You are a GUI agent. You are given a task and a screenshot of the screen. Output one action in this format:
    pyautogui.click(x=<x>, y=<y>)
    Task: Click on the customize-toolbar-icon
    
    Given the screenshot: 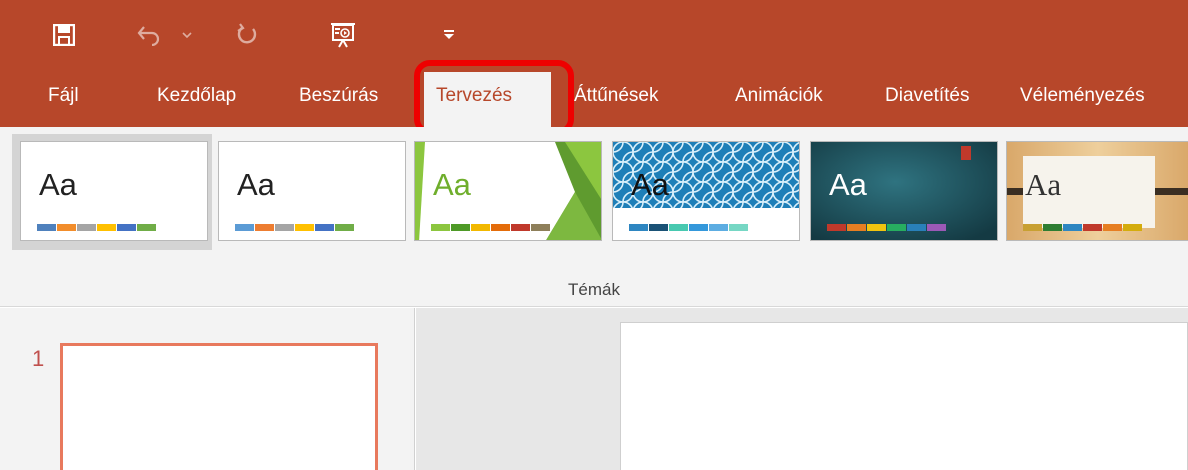 What is the action you would take?
    pyautogui.click(x=449, y=35)
    